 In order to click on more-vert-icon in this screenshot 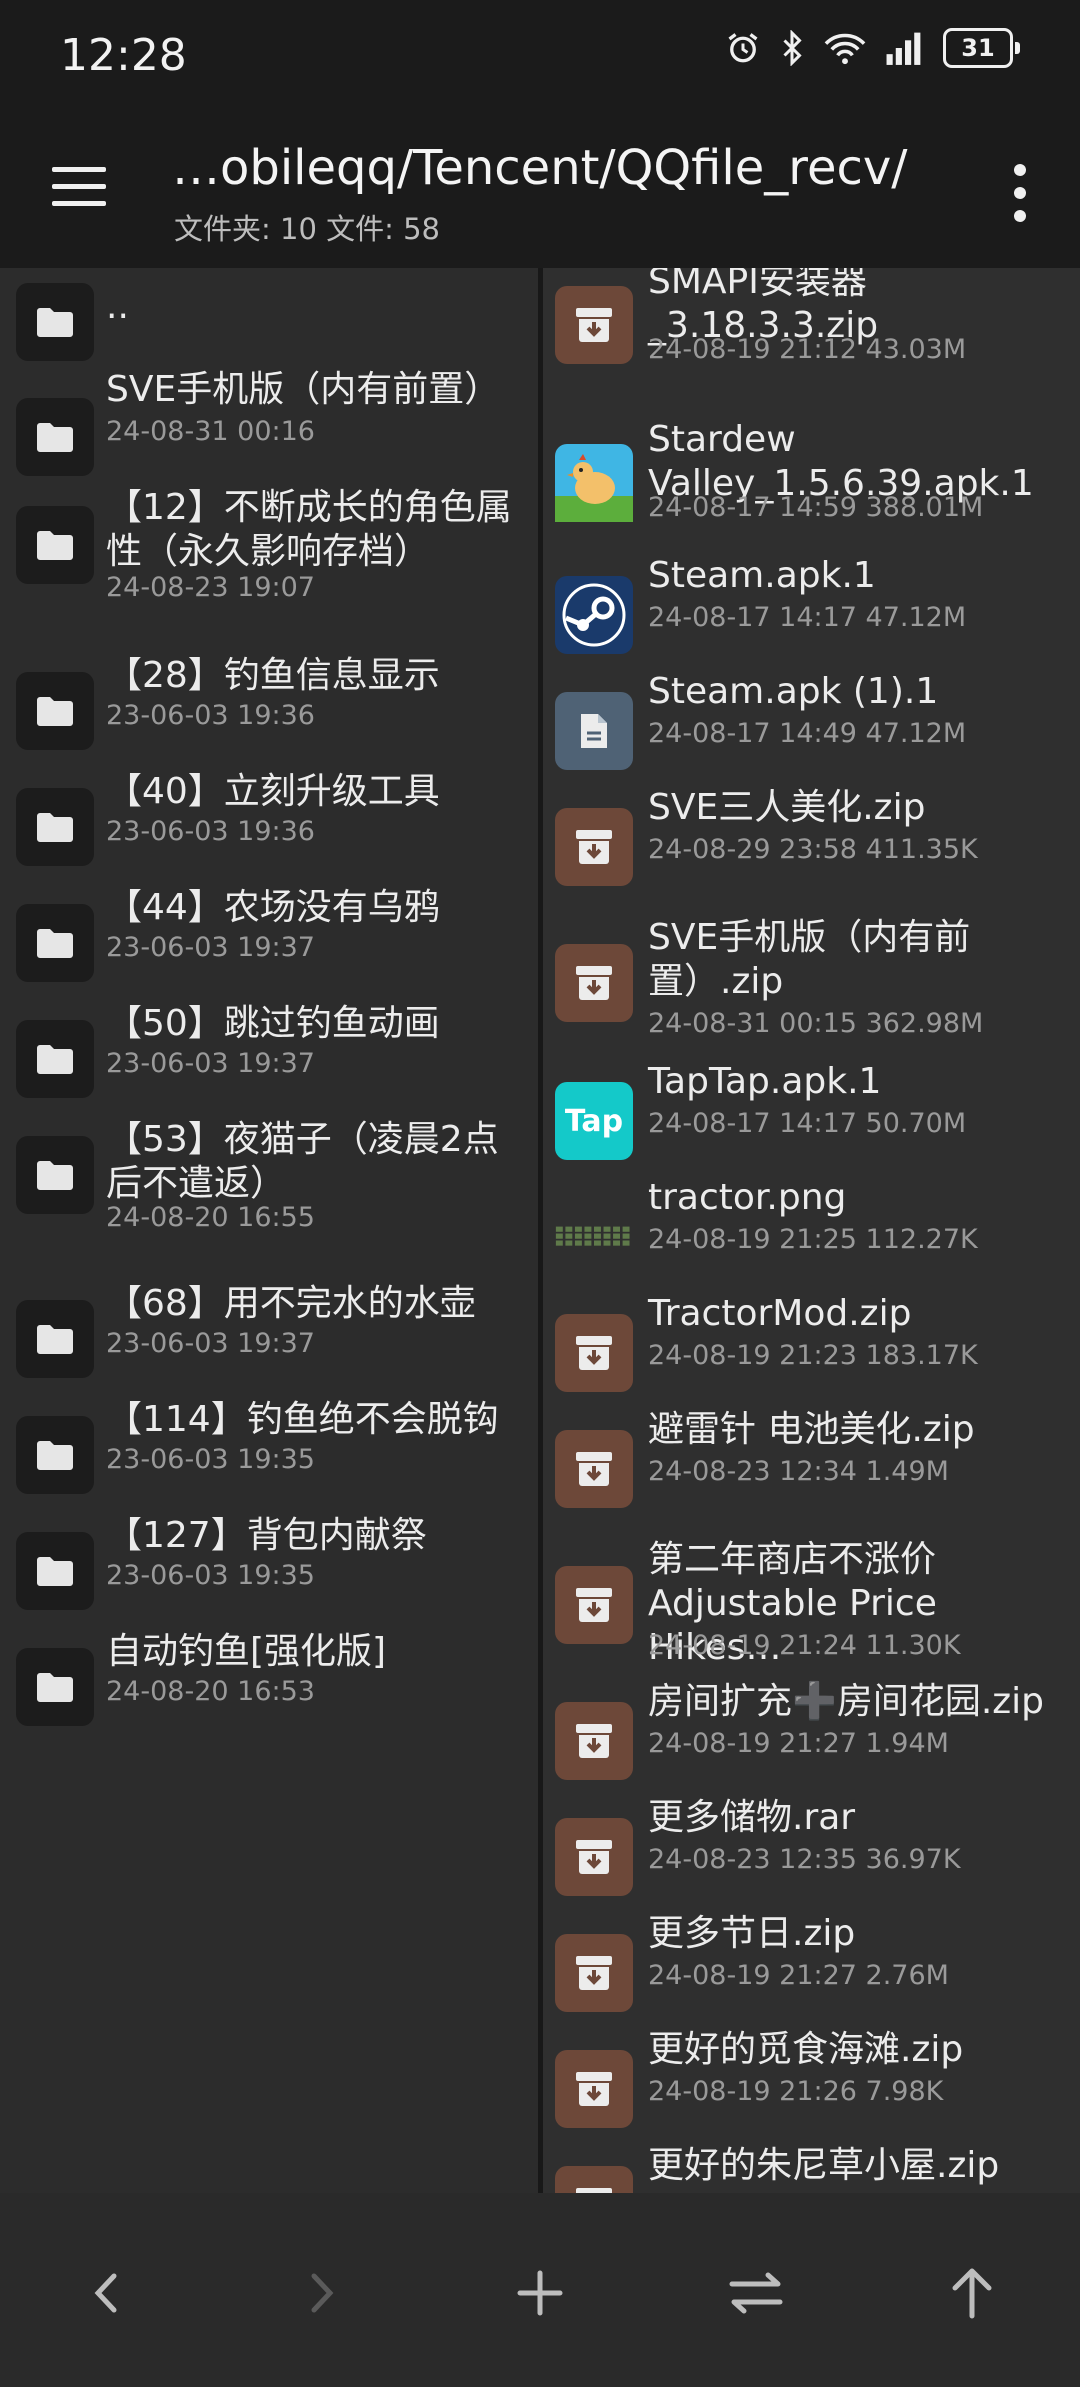, I will do `click(1020, 193)`.